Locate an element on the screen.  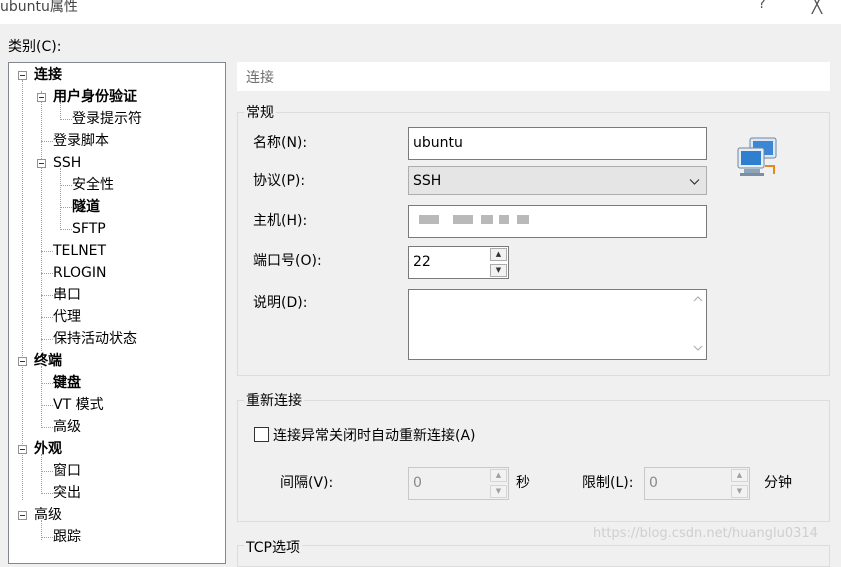
tree-item-tunnel: 隧道 is located at coordinates (86, 207).